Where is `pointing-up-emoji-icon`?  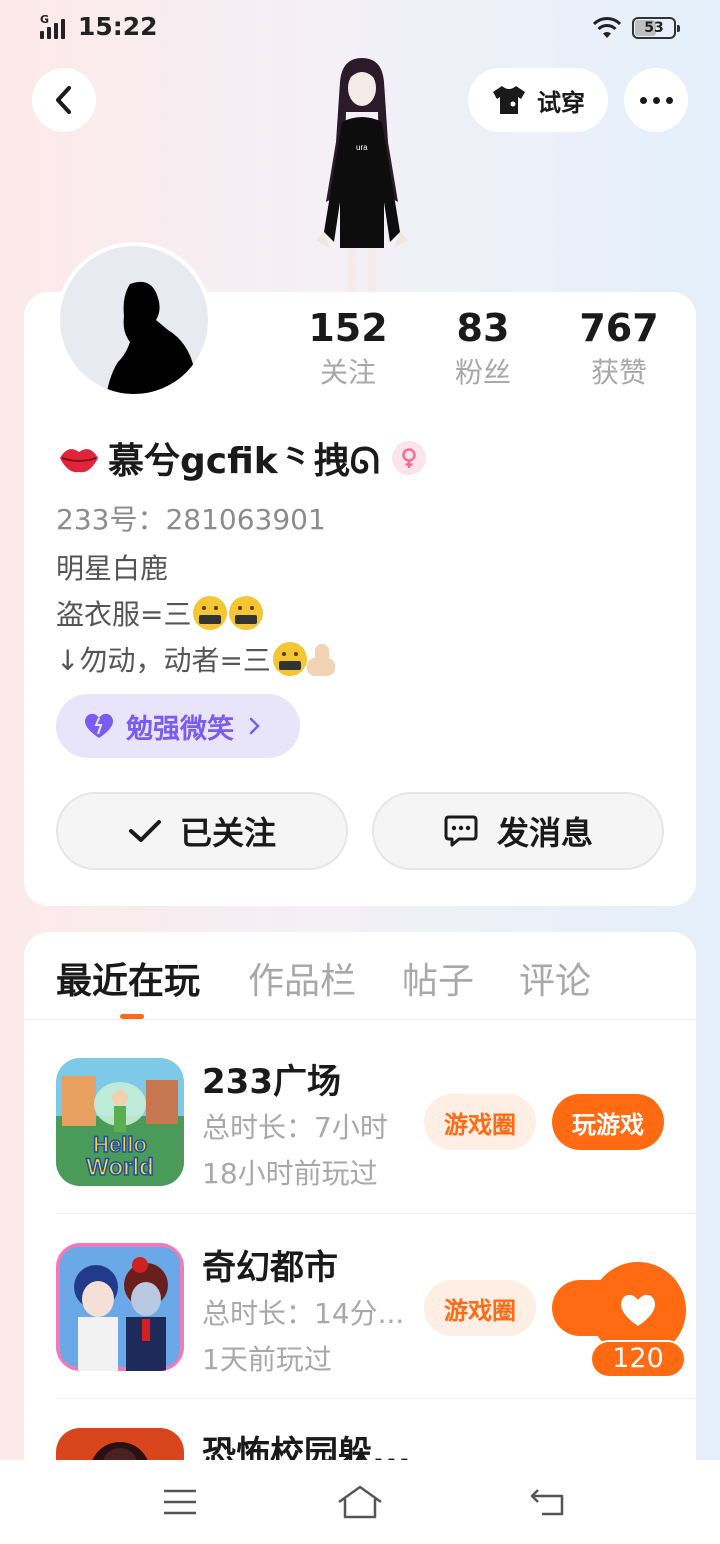
pointing-up-emoji-icon is located at coordinates (320, 660).